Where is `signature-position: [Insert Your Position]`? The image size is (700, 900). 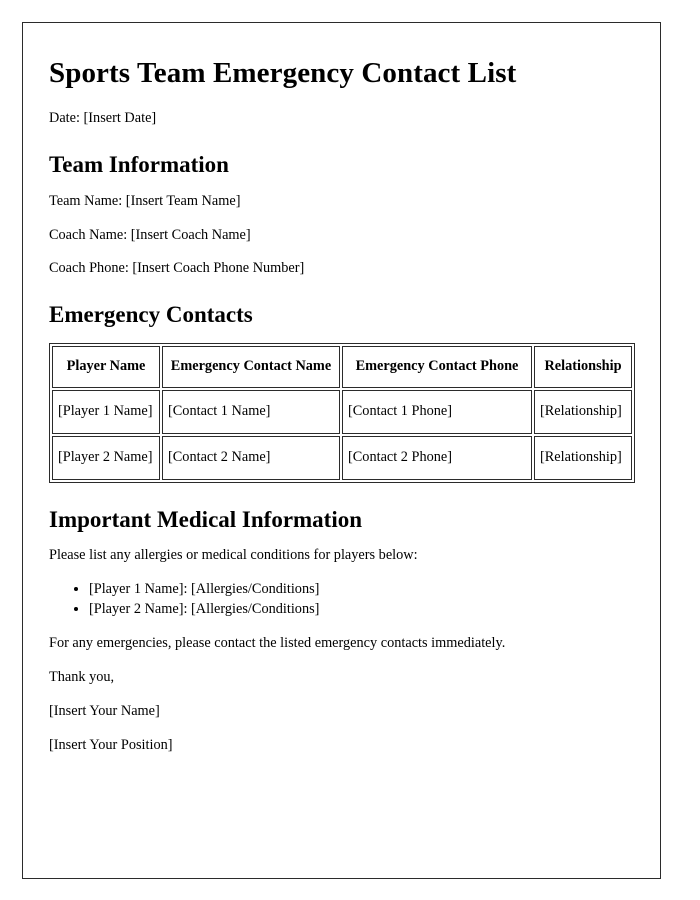
signature-position: [Insert Your Position] is located at coordinates (111, 744).